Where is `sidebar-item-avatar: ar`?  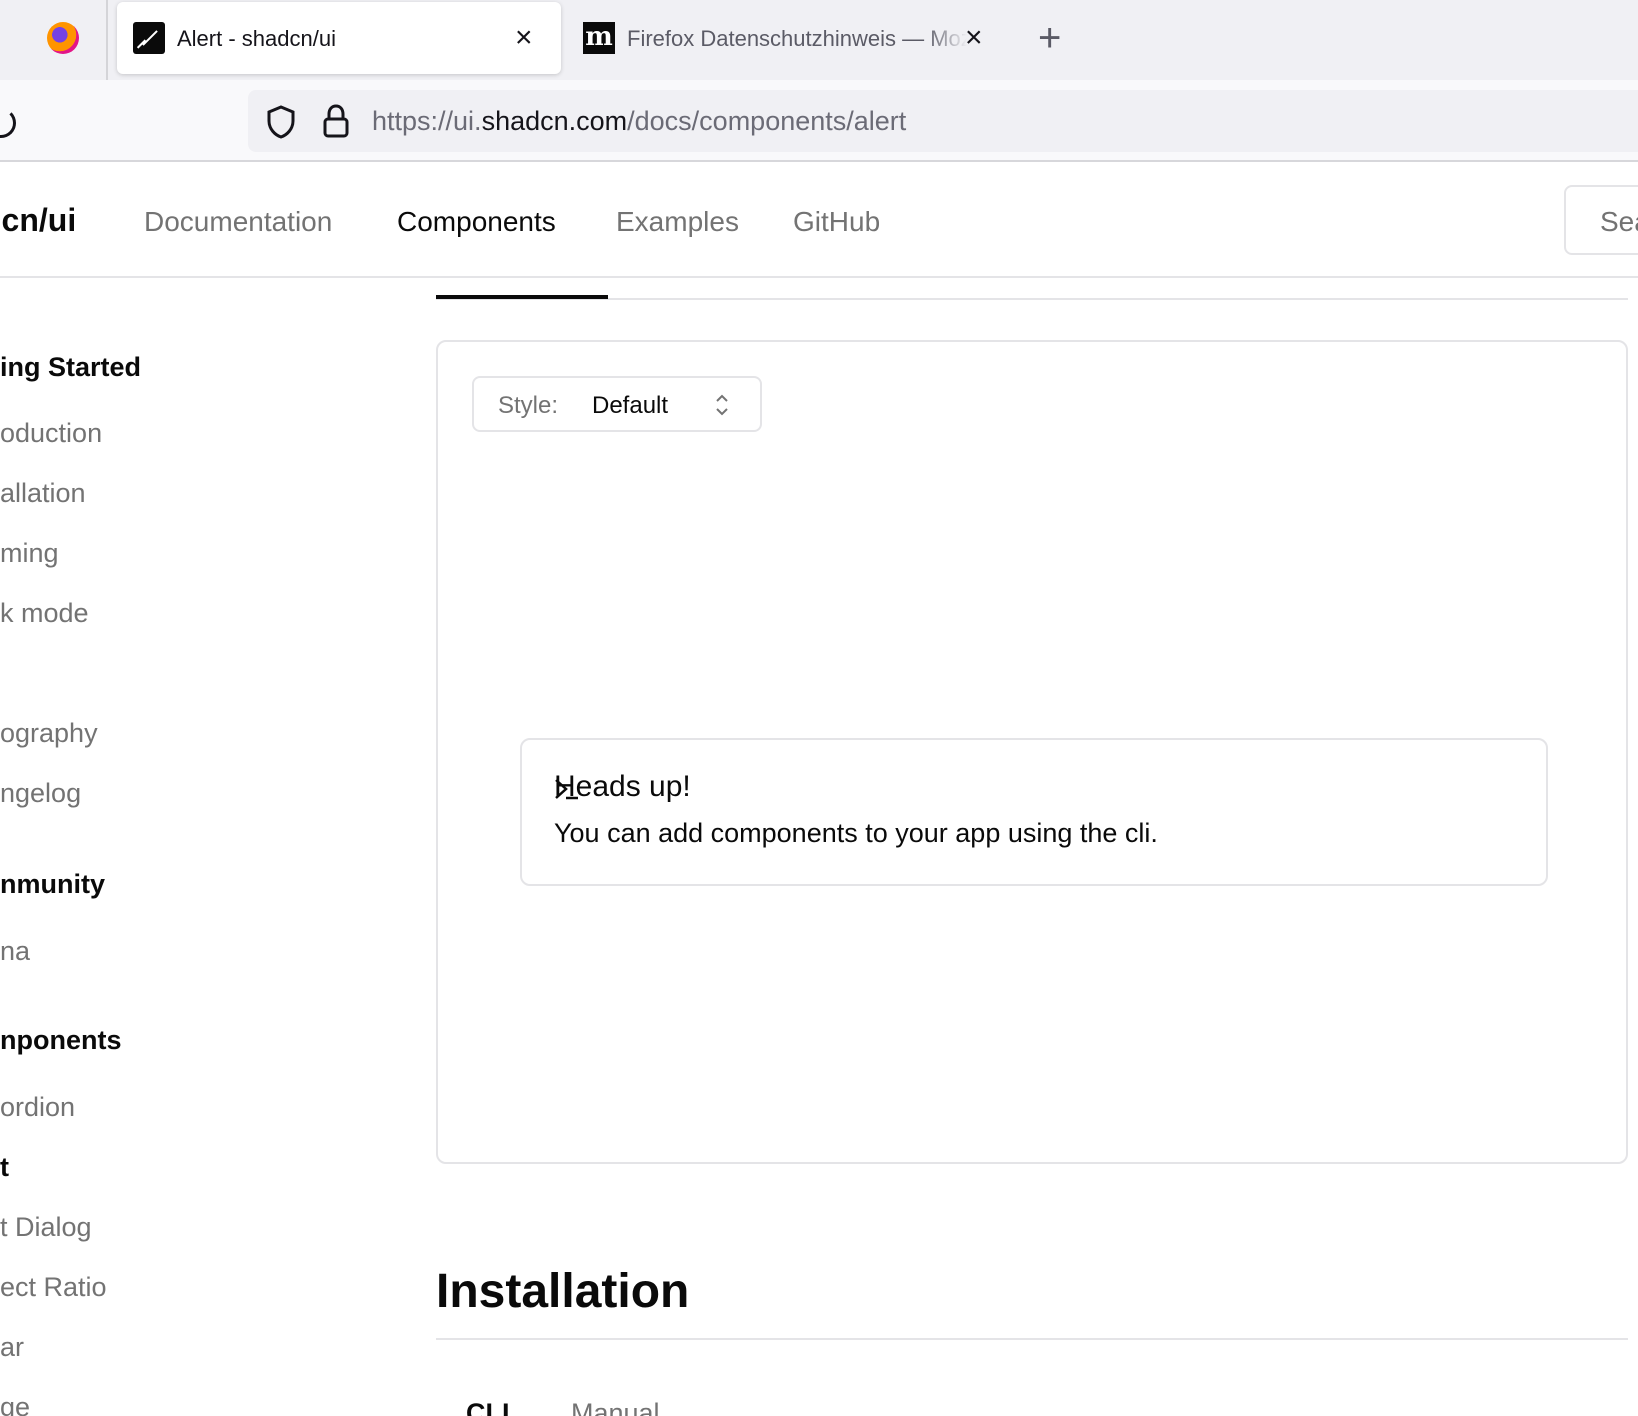 sidebar-item-avatar: ar is located at coordinates (12, 1347).